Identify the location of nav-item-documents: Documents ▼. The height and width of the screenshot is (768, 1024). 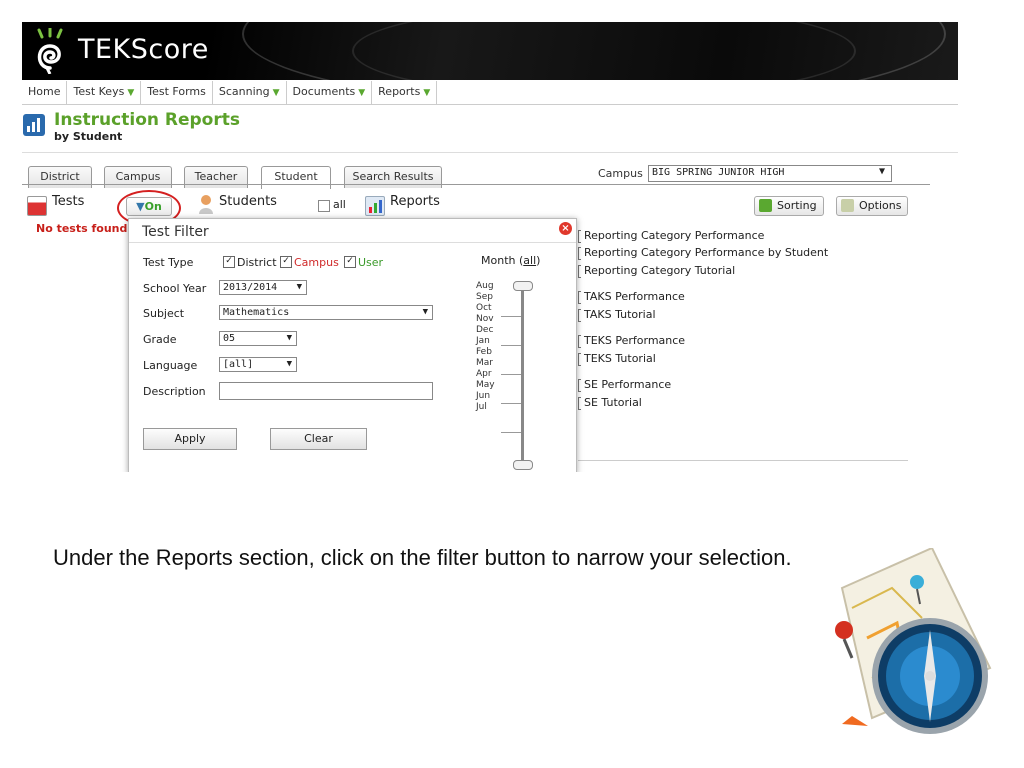
(330, 92).